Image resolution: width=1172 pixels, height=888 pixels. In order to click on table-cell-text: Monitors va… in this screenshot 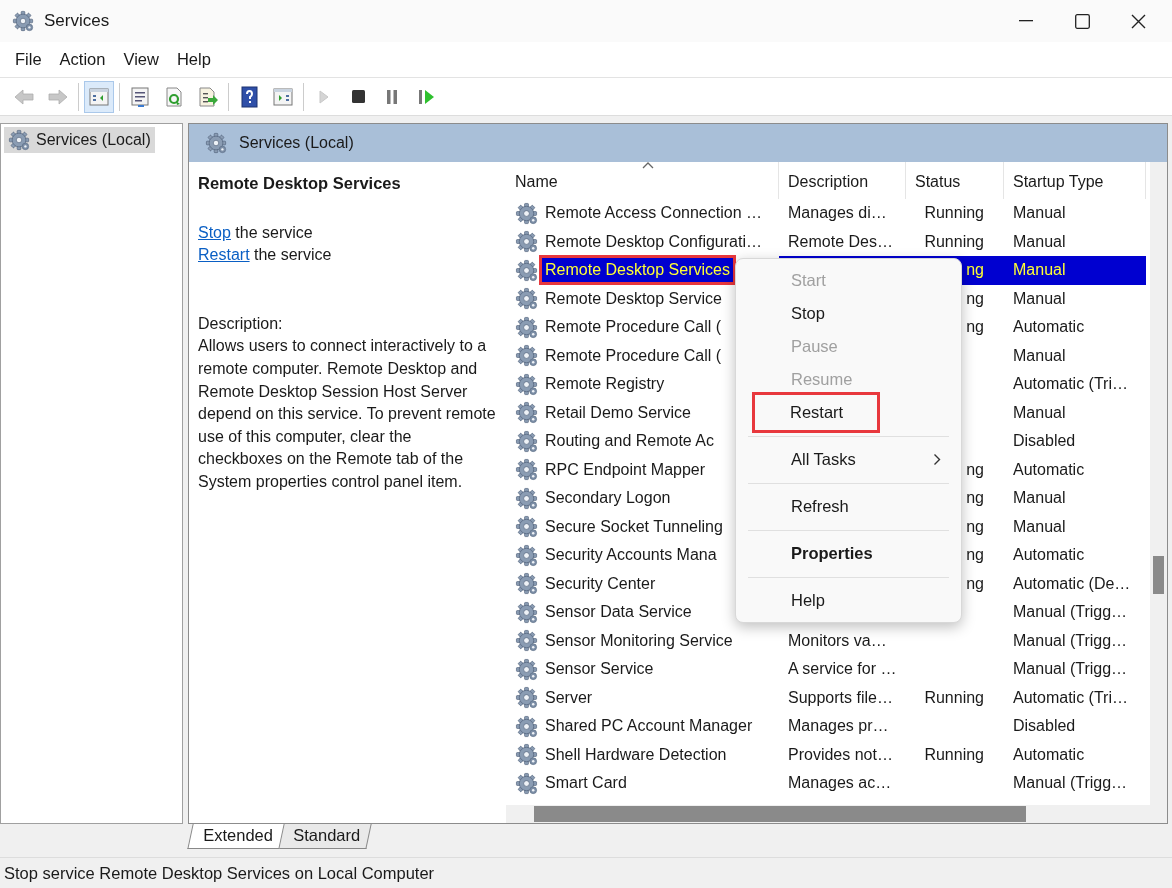, I will do `click(837, 640)`.